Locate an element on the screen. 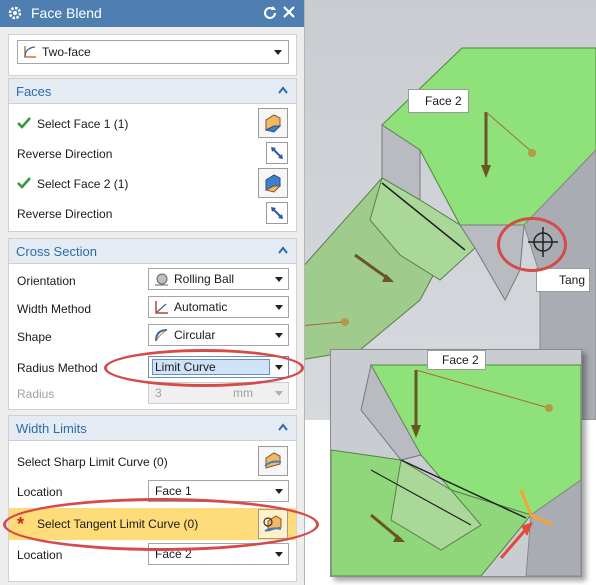 This screenshot has height=585, width=596. annotation-ellipse-tangent-limit is located at coordinates (161, 524).